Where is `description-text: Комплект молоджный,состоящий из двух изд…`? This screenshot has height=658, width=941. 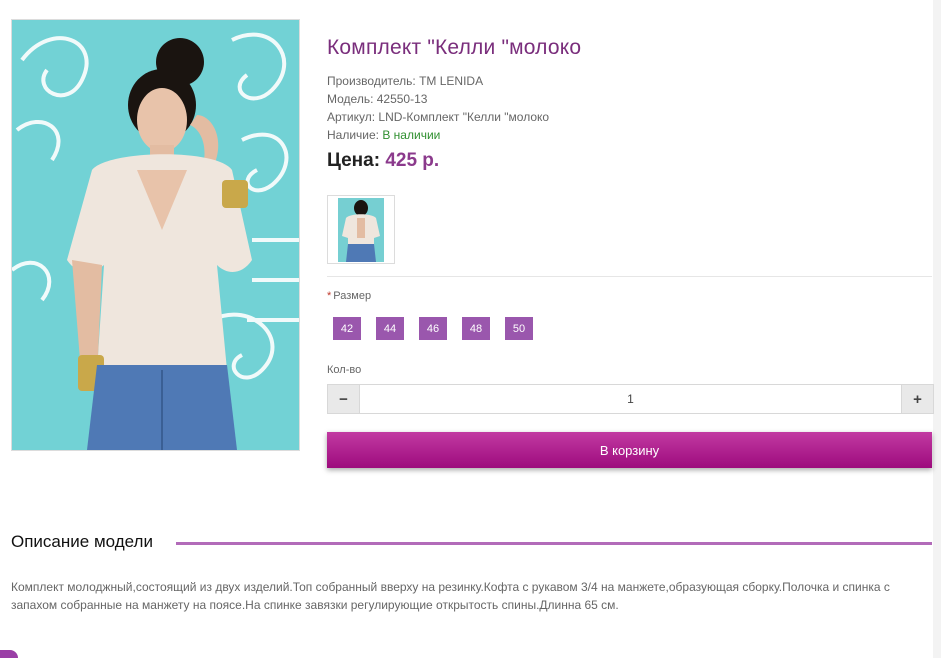 description-text: Комплект молоджный,состоящий из двух изд… is located at coordinates (450, 596).